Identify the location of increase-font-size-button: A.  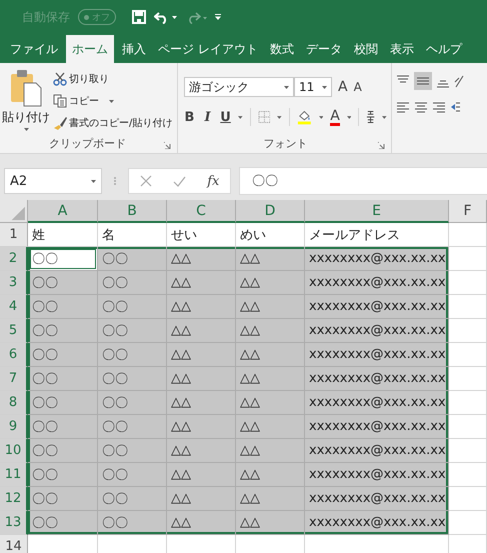
(343, 87).